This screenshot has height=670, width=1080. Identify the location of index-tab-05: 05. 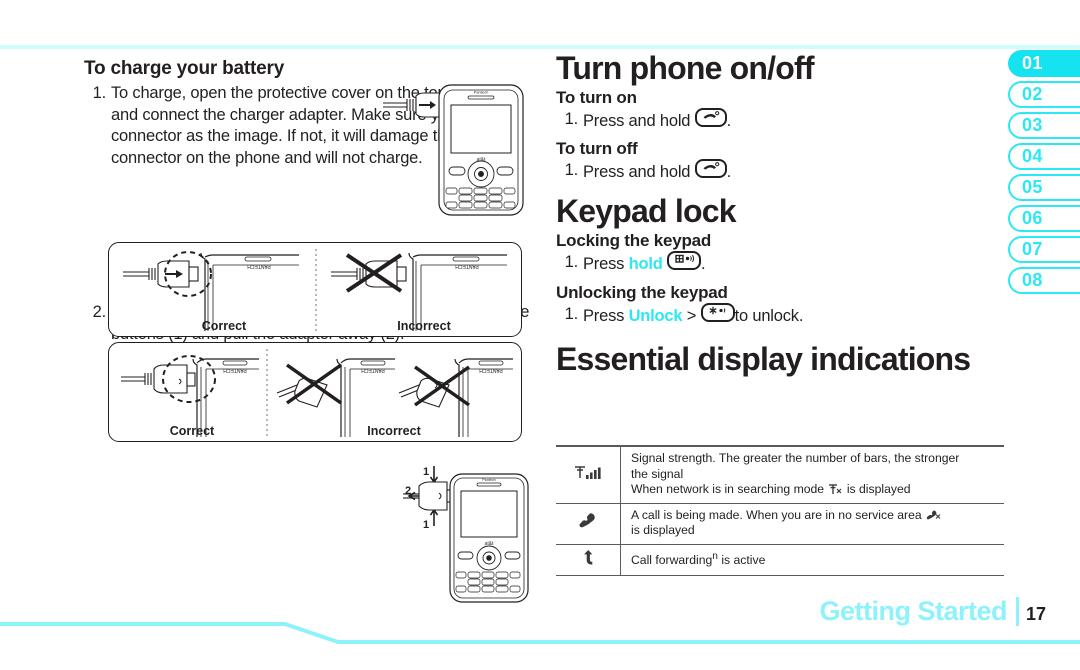
(1044, 187).